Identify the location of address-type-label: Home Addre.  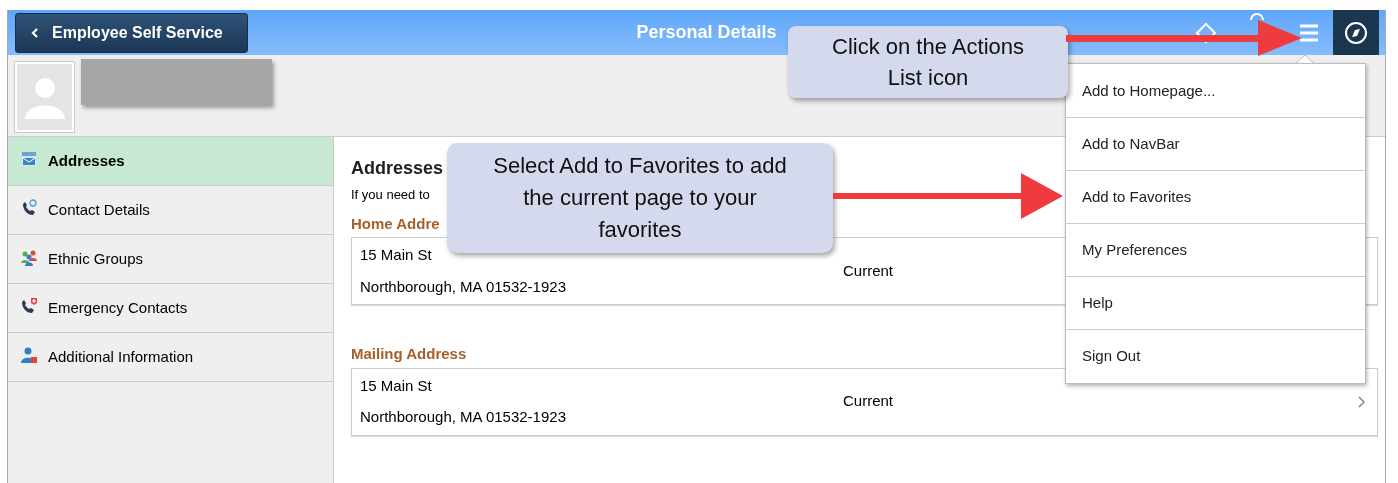
(395, 223).